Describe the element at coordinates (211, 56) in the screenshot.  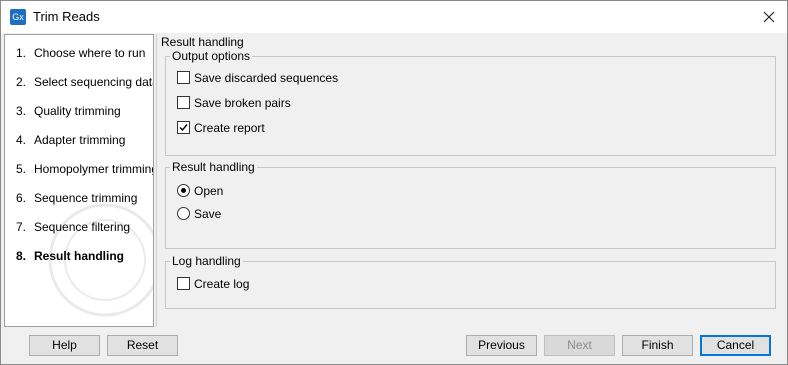
I see `group-title: Output options` at that location.